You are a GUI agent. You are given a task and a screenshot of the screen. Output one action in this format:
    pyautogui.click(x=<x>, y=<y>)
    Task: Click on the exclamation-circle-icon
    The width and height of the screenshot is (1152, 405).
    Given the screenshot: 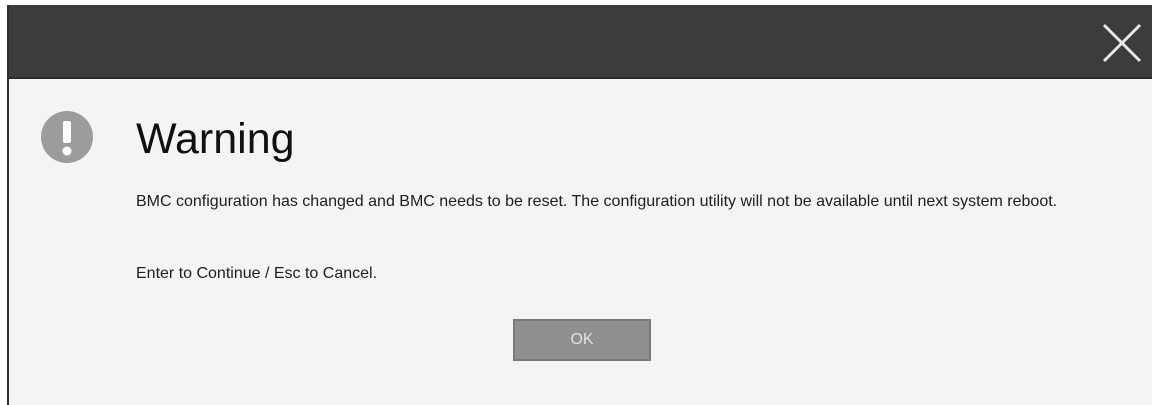 What is the action you would take?
    pyautogui.click(x=67, y=137)
    